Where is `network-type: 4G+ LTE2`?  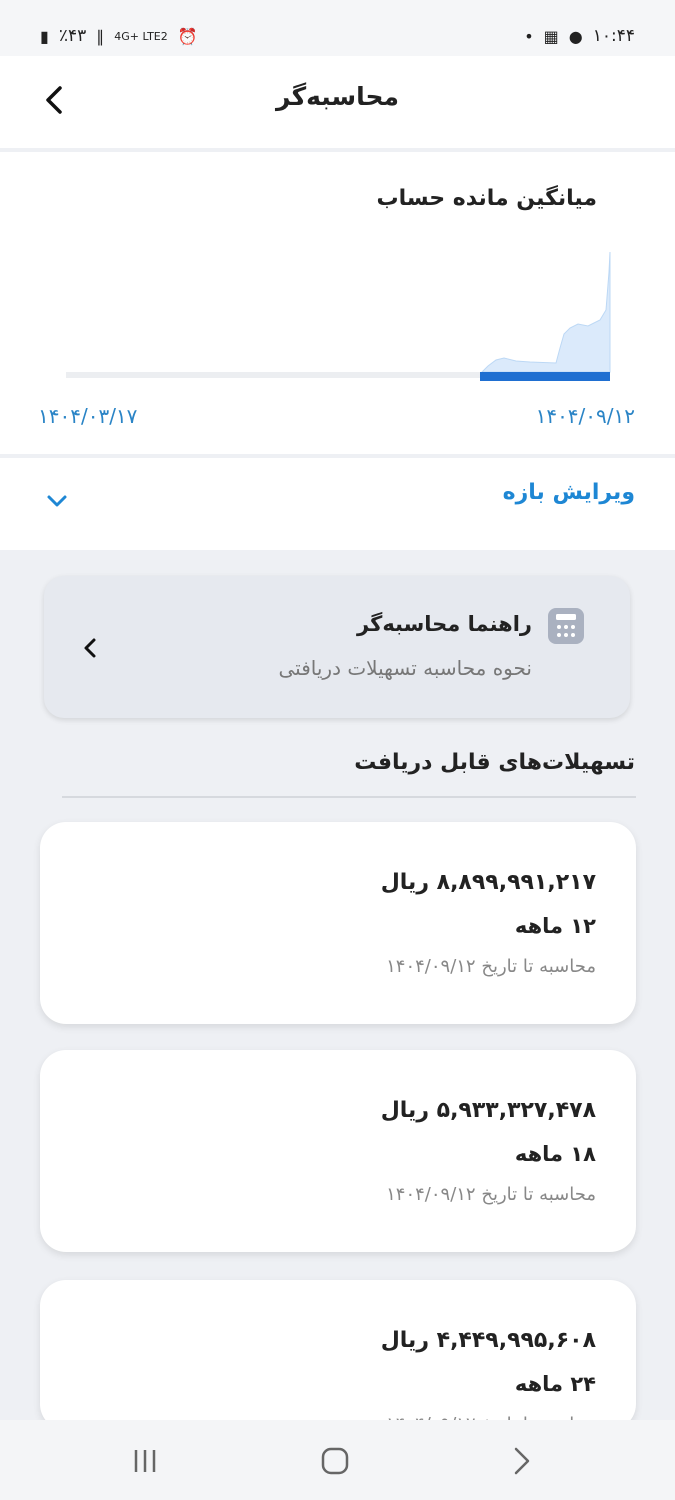 network-type: 4G+ LTE2 is located at coordinates (141, 36).